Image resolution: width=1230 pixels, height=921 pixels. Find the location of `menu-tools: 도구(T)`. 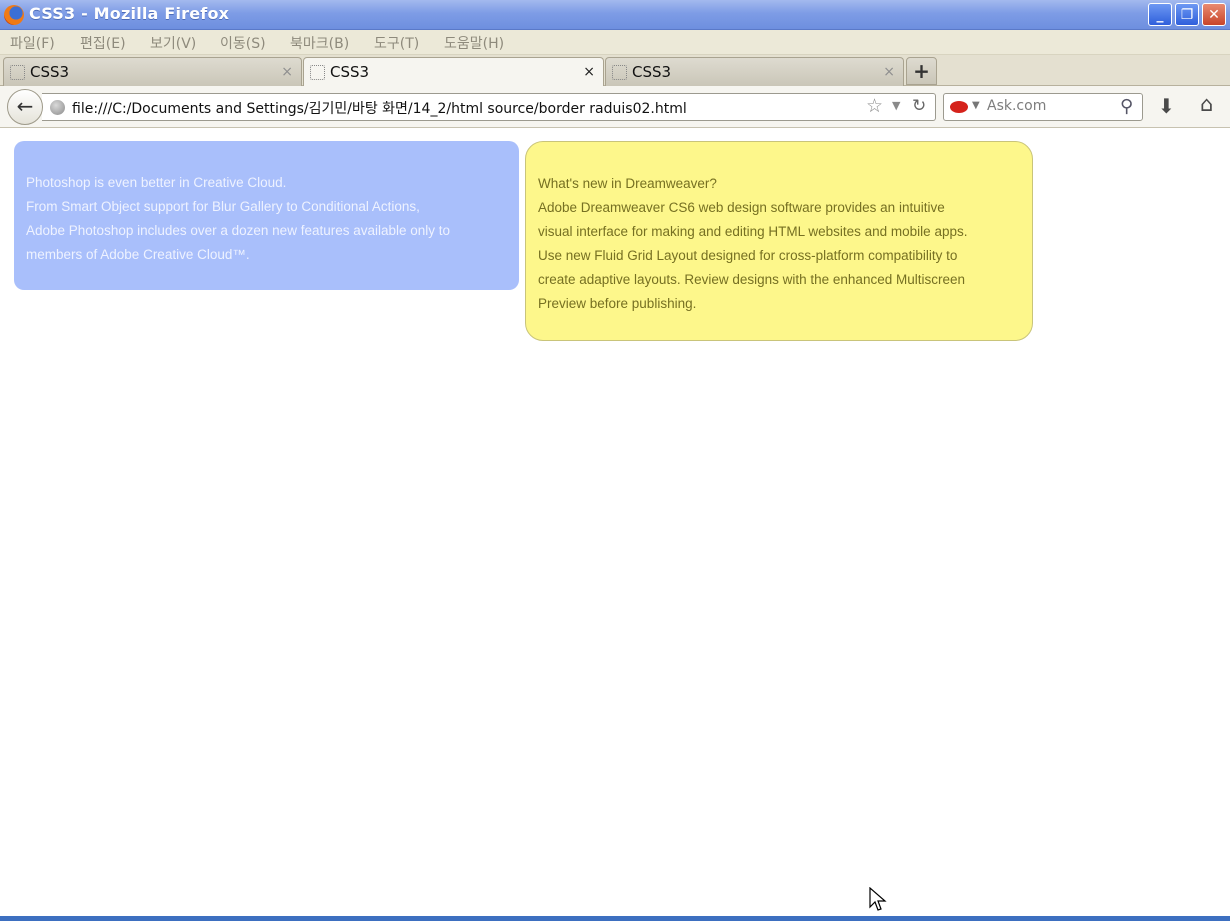

menu-tools: 도구(T) is located at coordinates (396, 43).